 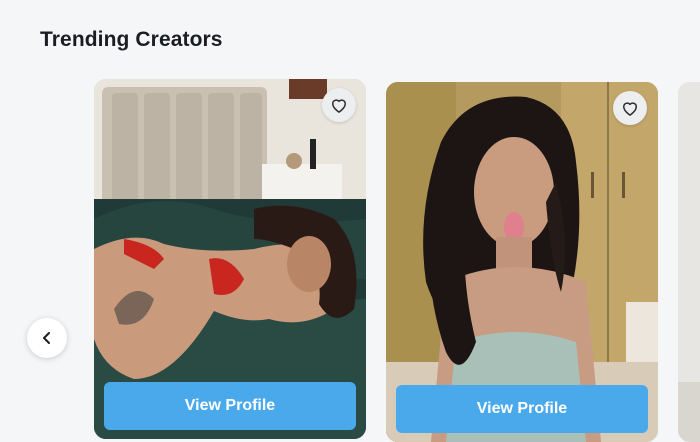 I want to click on section-title: Trending Creators, so click(x=131, y=39).